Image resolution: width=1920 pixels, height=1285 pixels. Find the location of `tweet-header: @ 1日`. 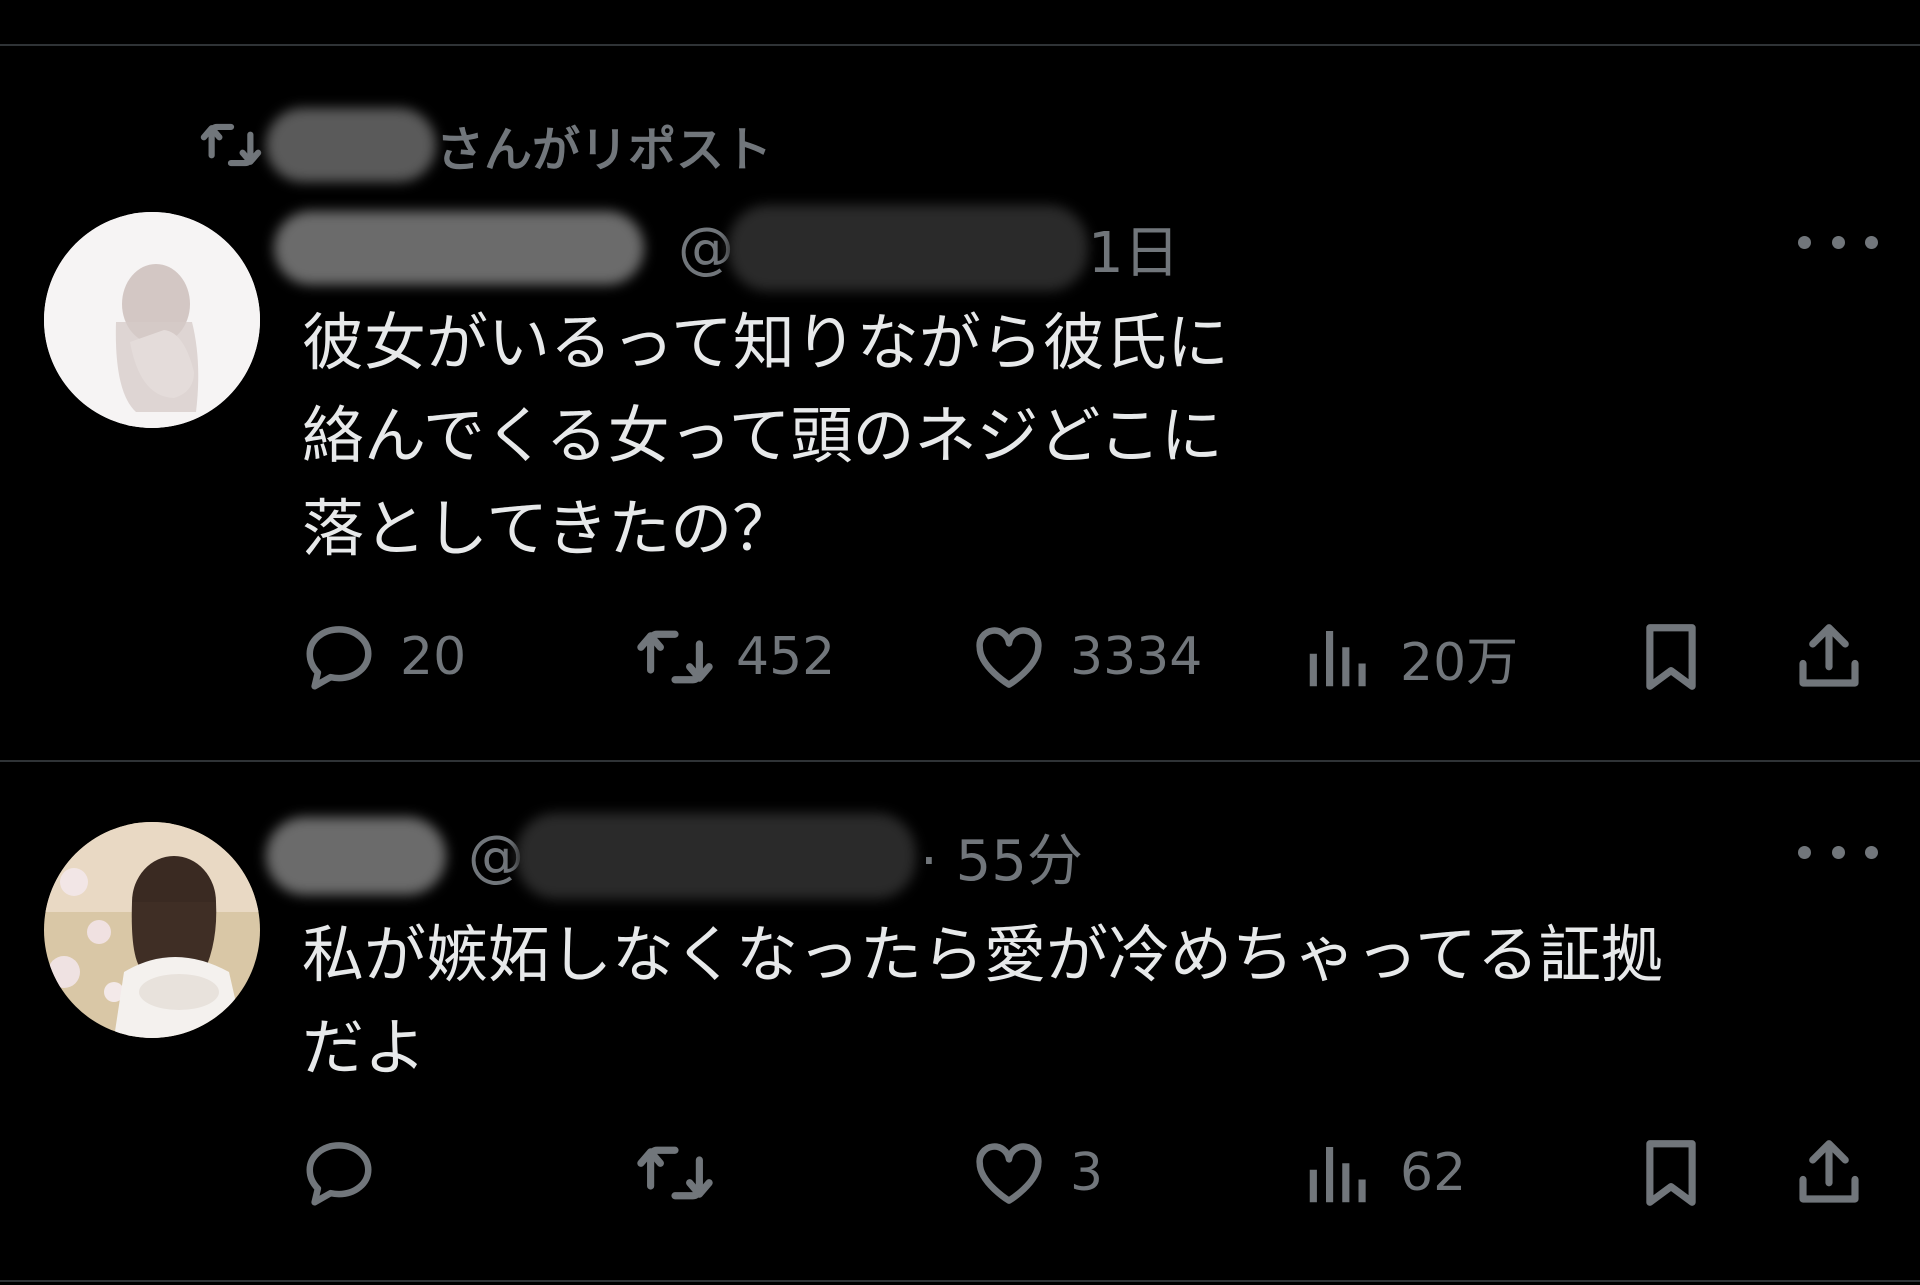

tweet-header: @ 1日 is located at coordinates (727, 248).